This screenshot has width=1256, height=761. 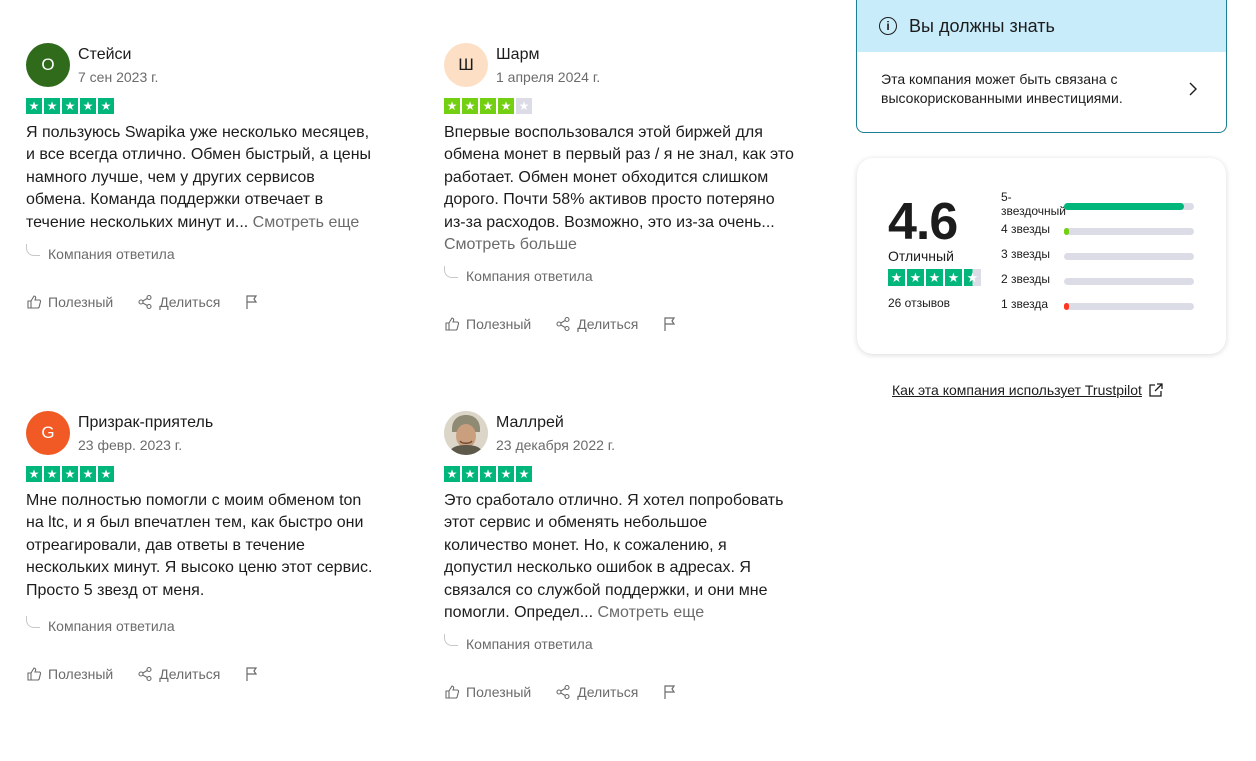 I want to click on review-date: 1 апреля 2024 г., so click(x=548, y=77).